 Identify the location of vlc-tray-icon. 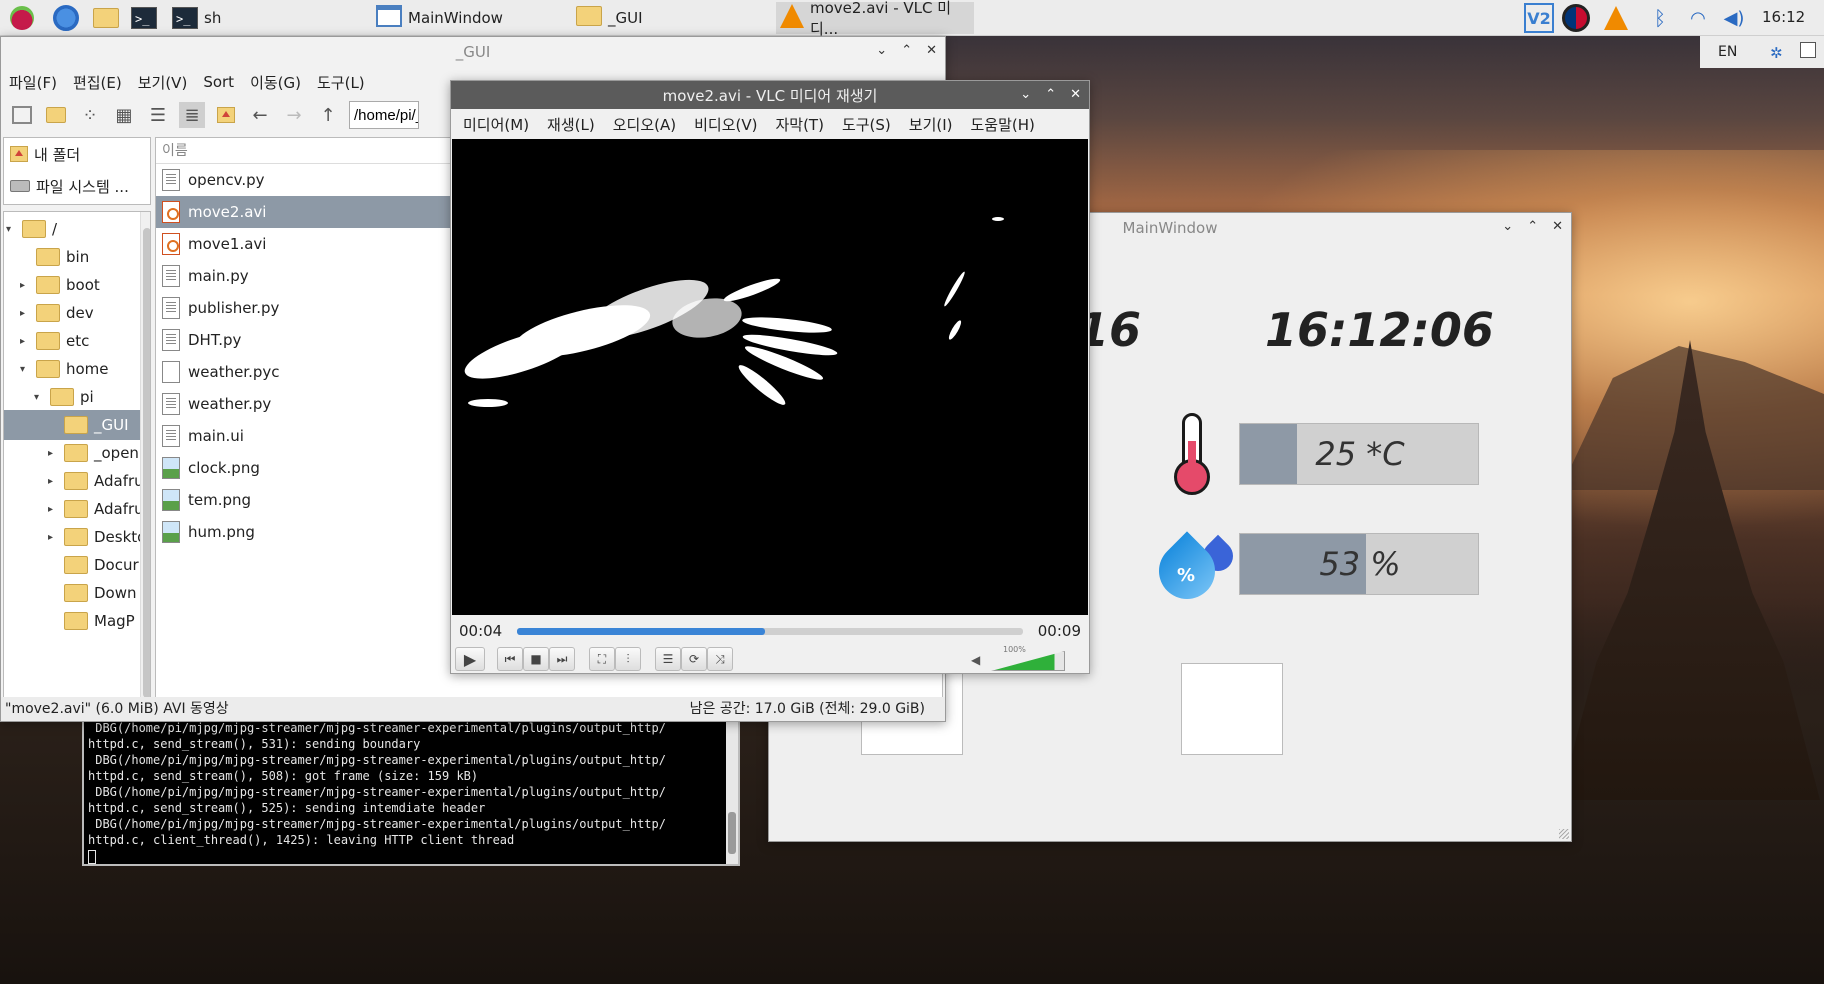
(1616, 18).